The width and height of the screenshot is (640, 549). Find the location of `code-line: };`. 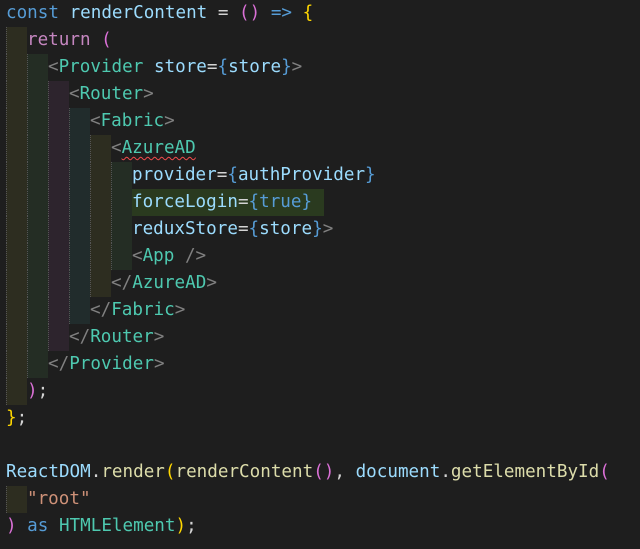

code-line: }; is located at coordinates (320, 418).